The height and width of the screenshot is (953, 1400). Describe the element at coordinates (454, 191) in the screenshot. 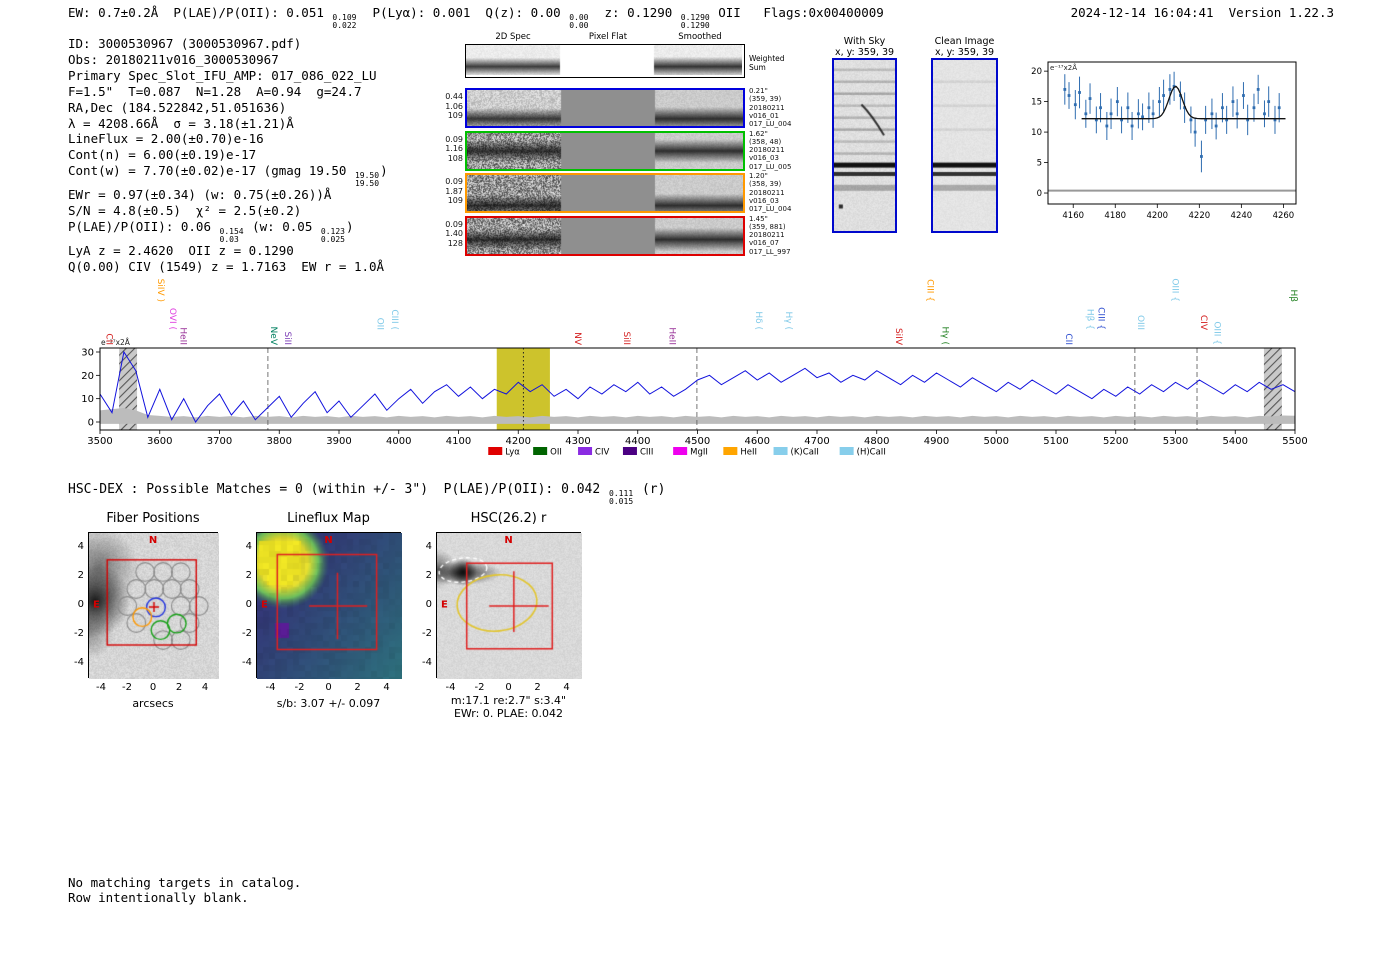

I see `spec2d-row-left-labels: 0.09 1.87 109` at that location.